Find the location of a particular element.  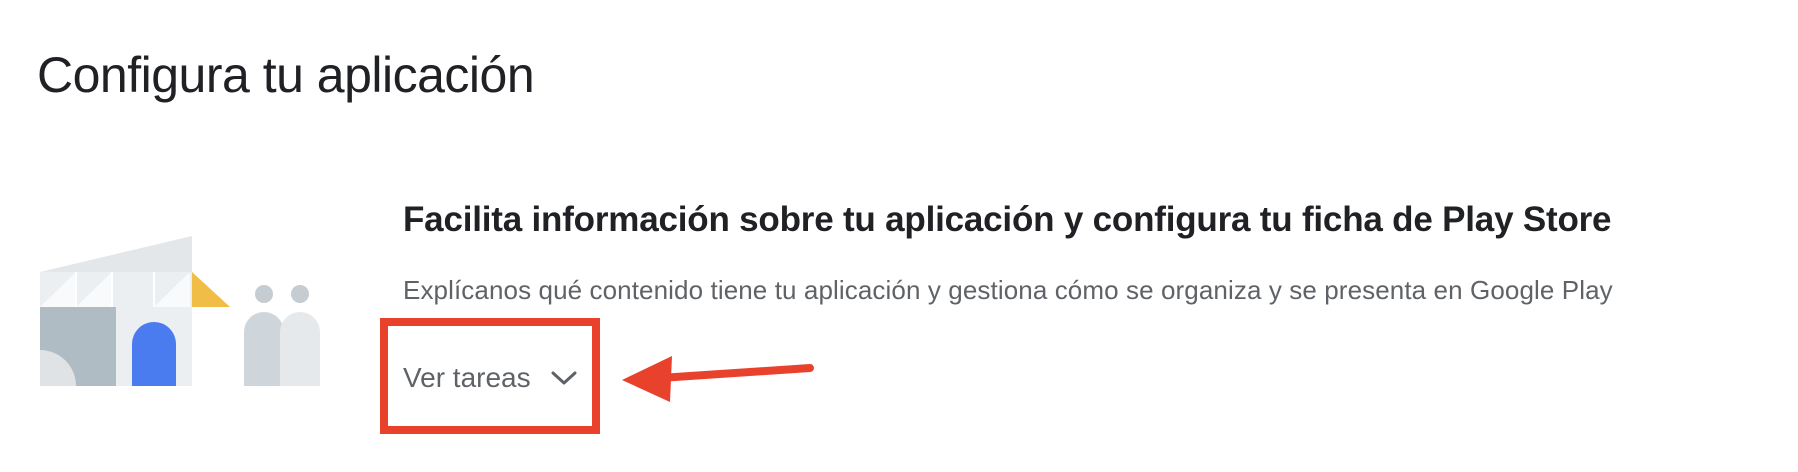

illustration-roof is located at coordinates (116, 254).